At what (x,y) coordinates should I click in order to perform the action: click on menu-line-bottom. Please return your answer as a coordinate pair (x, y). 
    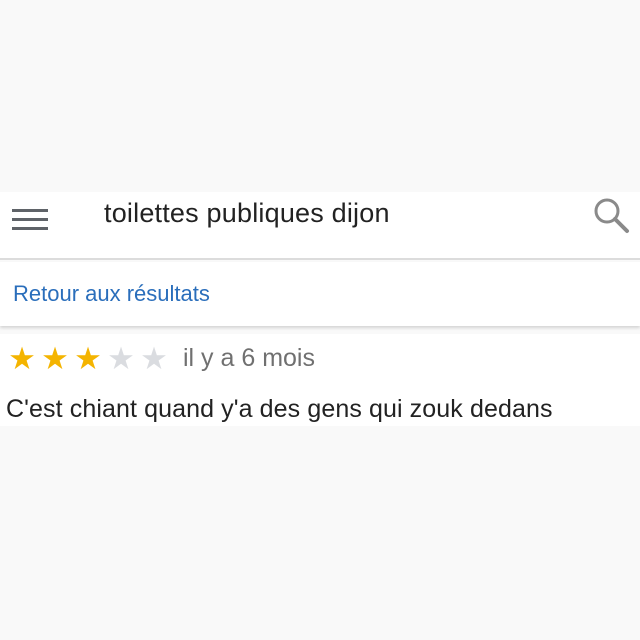
    Looking at the image, I should click on (30, 228).